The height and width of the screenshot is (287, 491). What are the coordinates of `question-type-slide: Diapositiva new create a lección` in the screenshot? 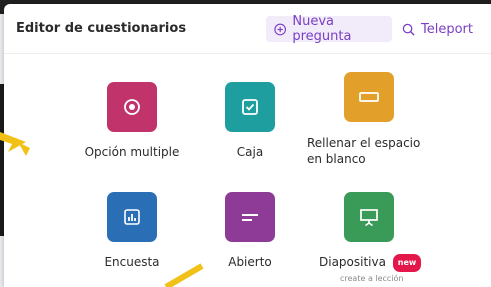 It's located at (372, 238).